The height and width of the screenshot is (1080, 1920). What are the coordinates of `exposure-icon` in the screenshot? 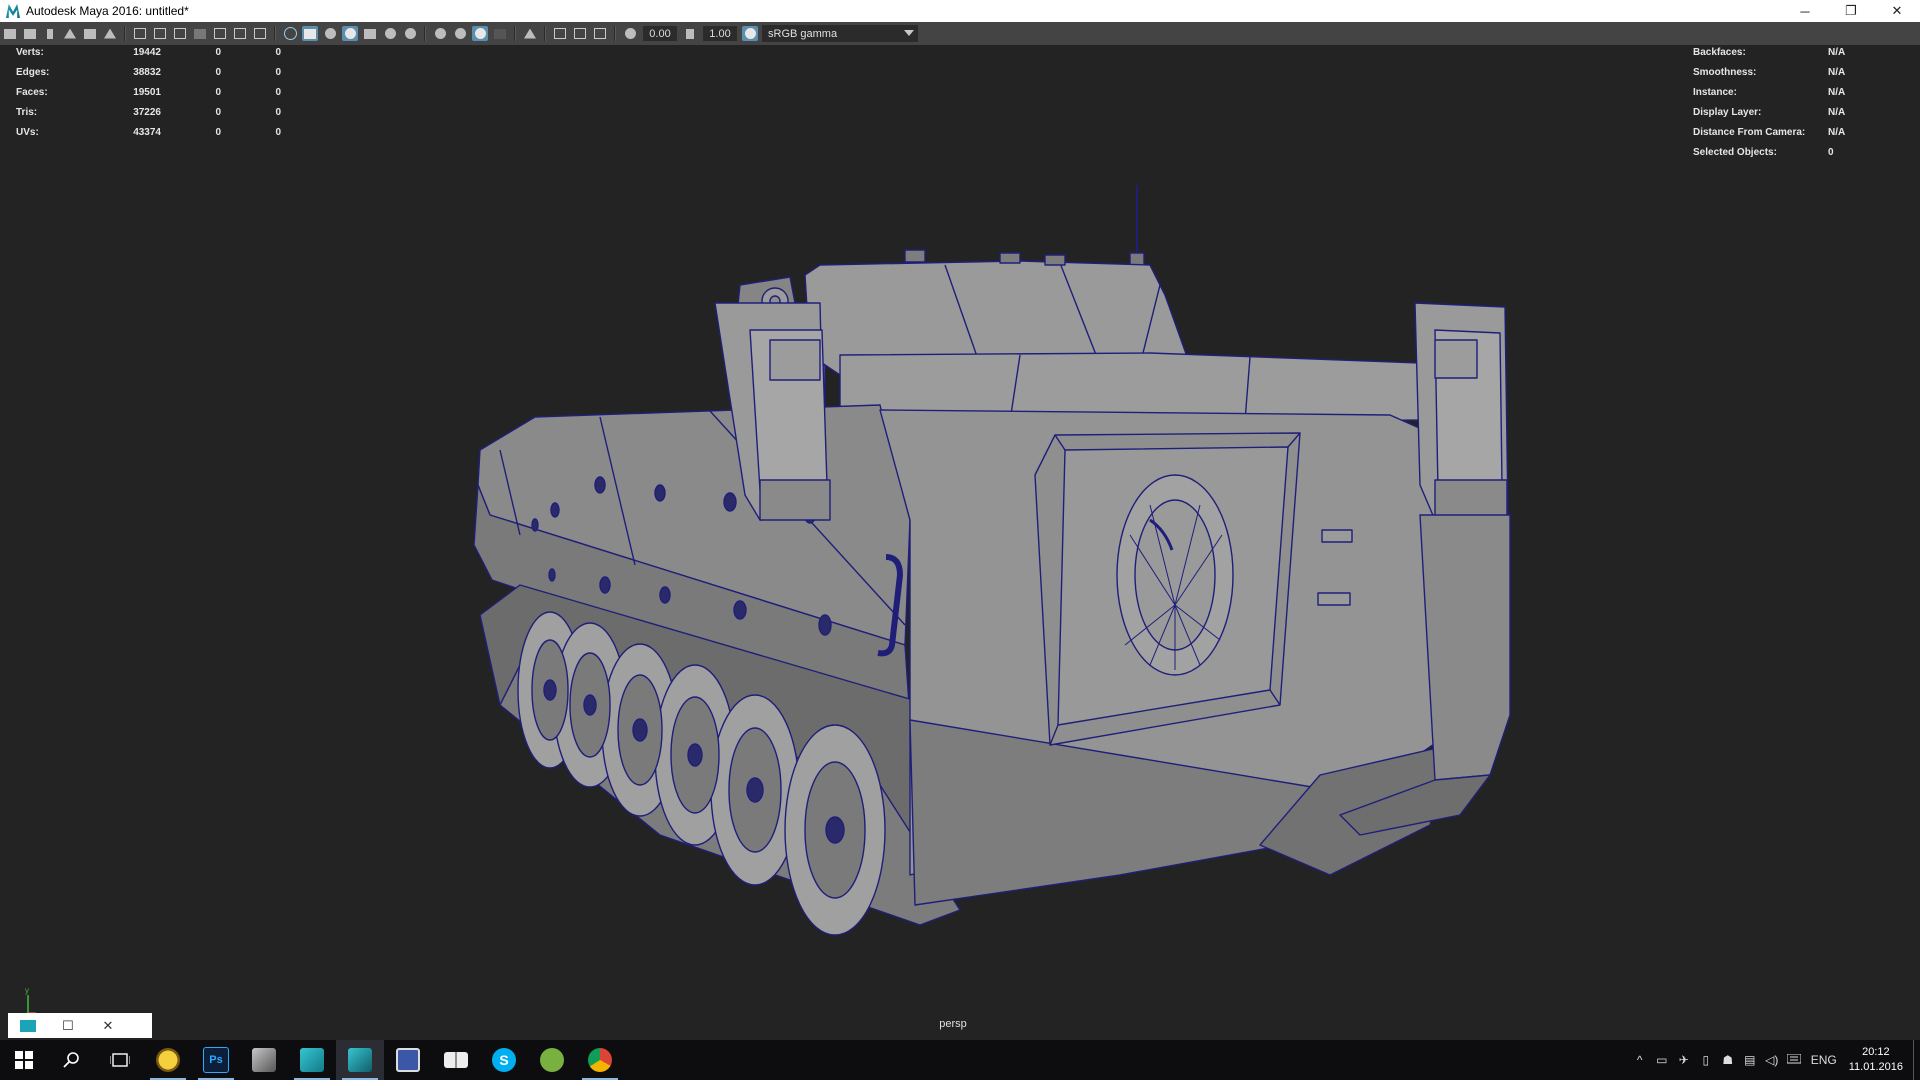 It's located at (630, 33).